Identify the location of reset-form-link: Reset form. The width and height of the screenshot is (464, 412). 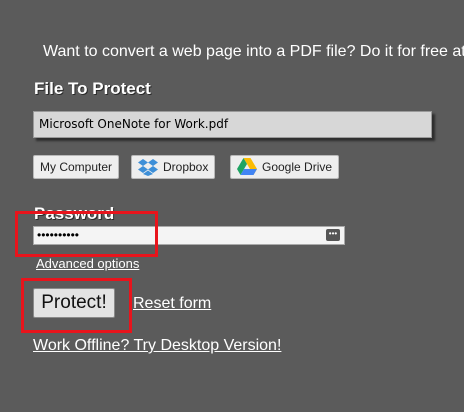
(172, 304).